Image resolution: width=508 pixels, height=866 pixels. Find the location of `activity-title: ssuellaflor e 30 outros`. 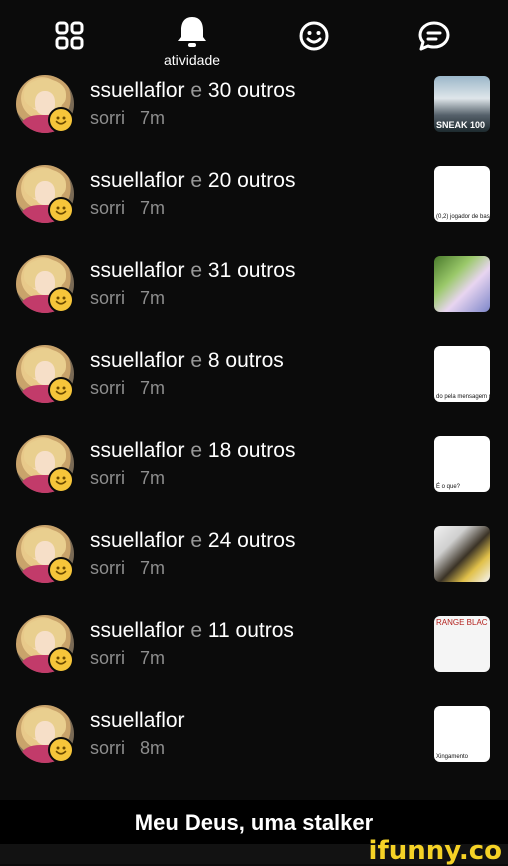

activity-title: ssuellaflor e 30 outros is located at coordinates (192, 91).